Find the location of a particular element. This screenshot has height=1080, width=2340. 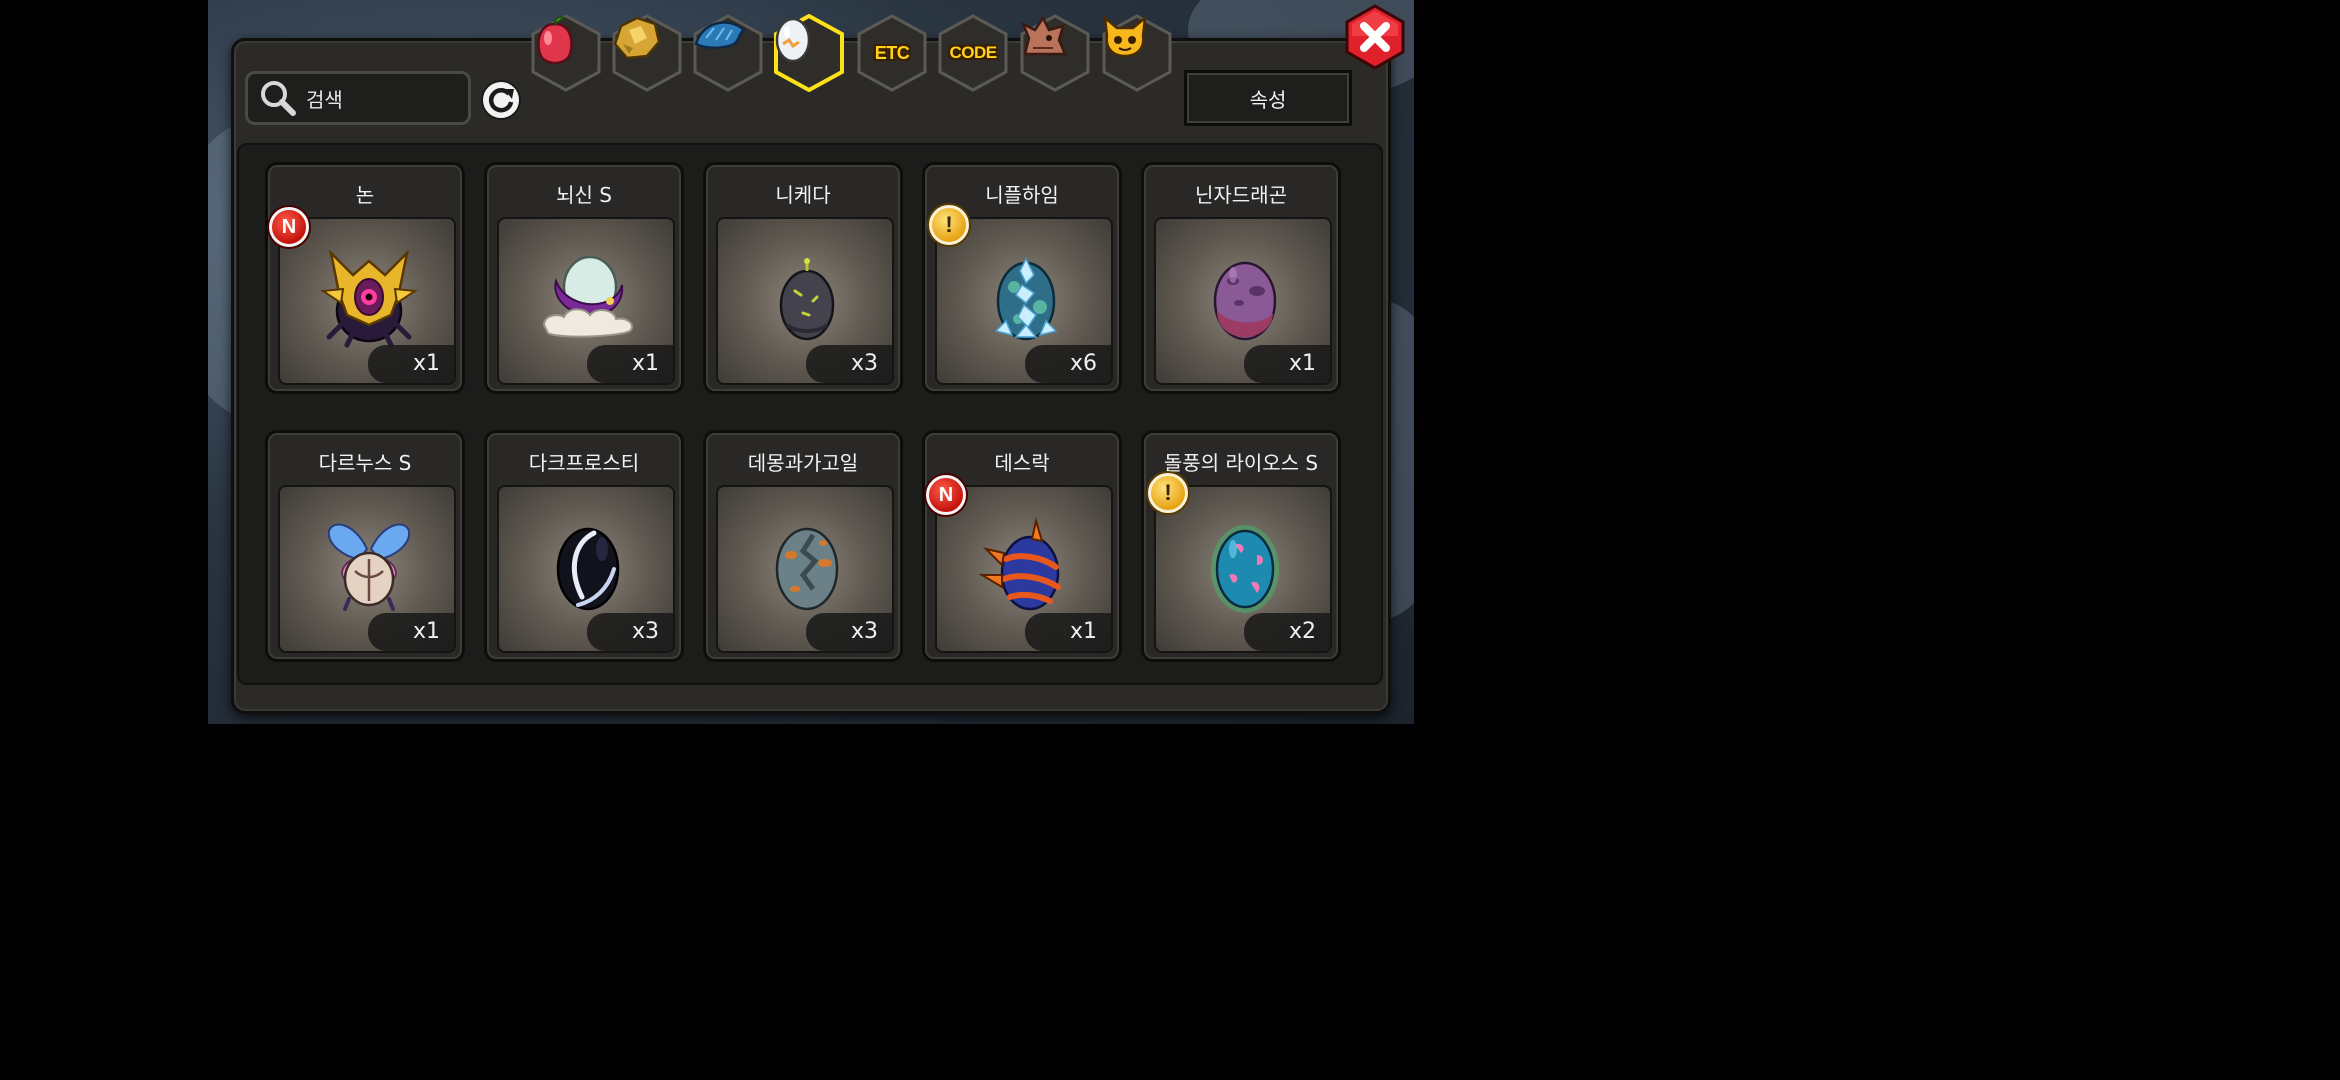

butterfly-wing-egg-icon is located at coordinates (369, 567).